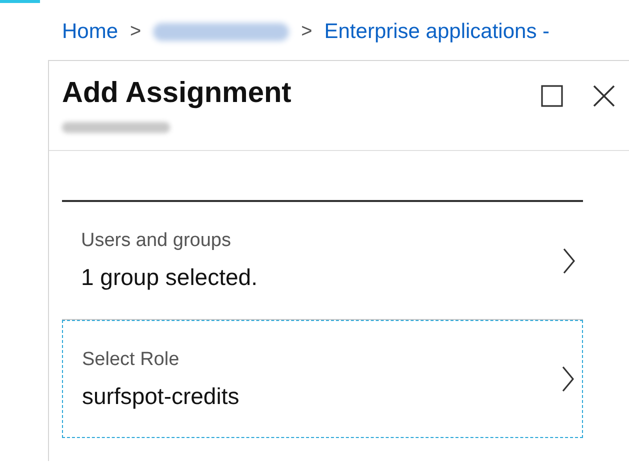  I want to click on field-value: 1 group selected., so click(169, 277).